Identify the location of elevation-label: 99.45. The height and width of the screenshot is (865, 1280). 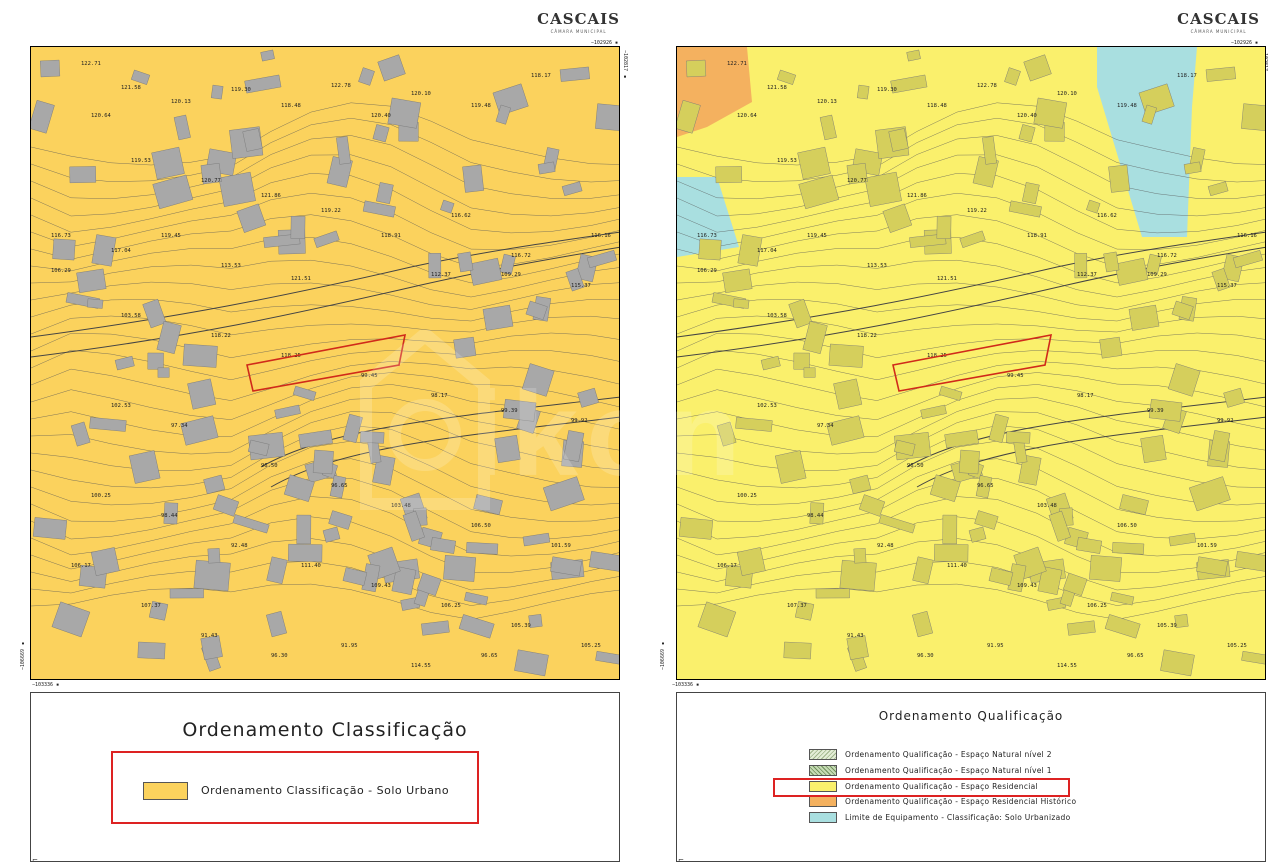
(1015, 376).